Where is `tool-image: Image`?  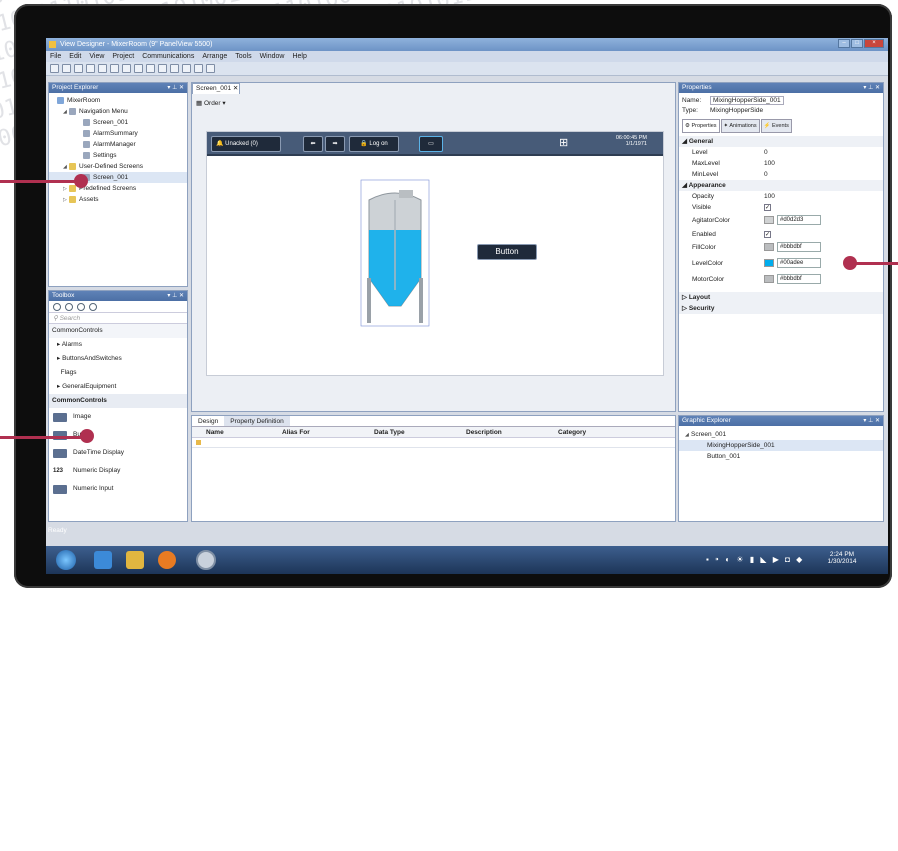 tool-image: Image is located at coordinates (118, 417).